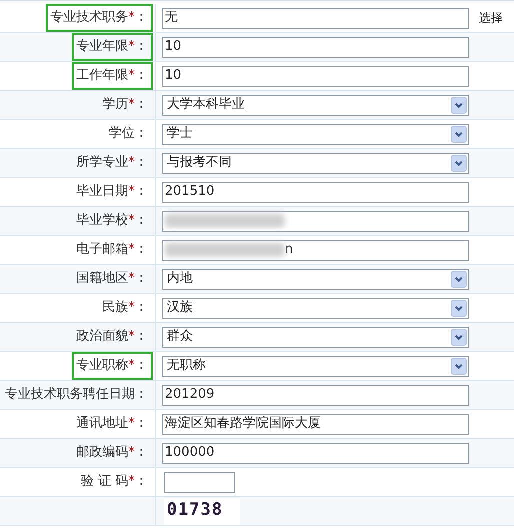  Describe the element at coordinates (112, 337) in the screenshot. I see `field-label: 政治面貌*：` at that location.